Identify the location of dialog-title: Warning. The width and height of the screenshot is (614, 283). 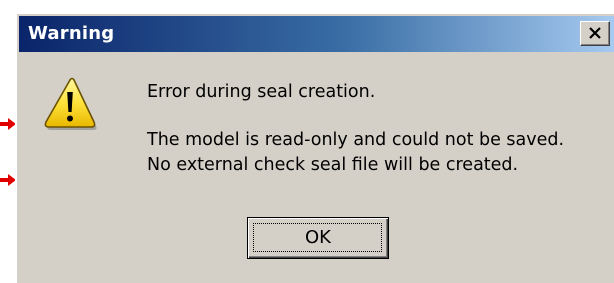
(71, 33).